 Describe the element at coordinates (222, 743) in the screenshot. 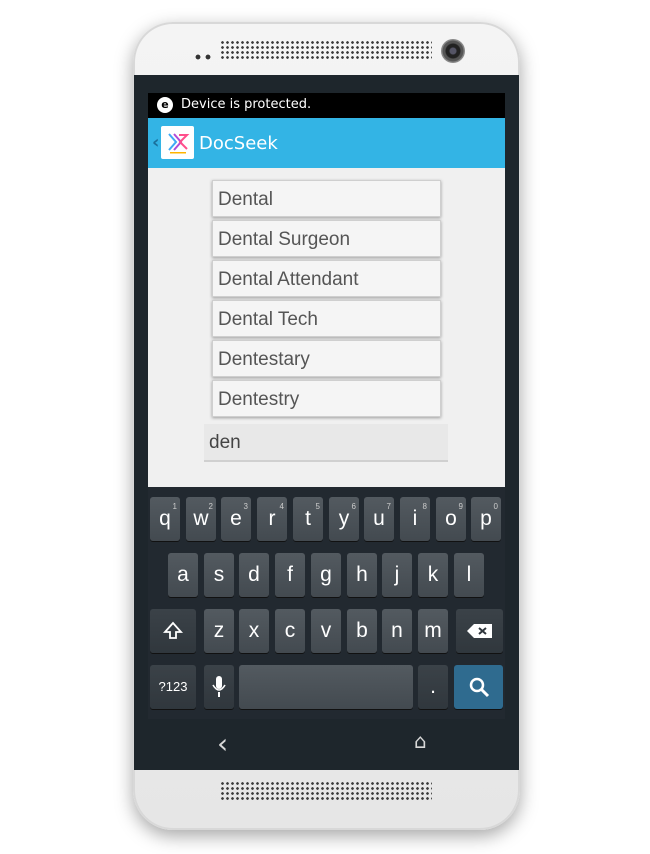

I see `back-icon: ‹` at that location.